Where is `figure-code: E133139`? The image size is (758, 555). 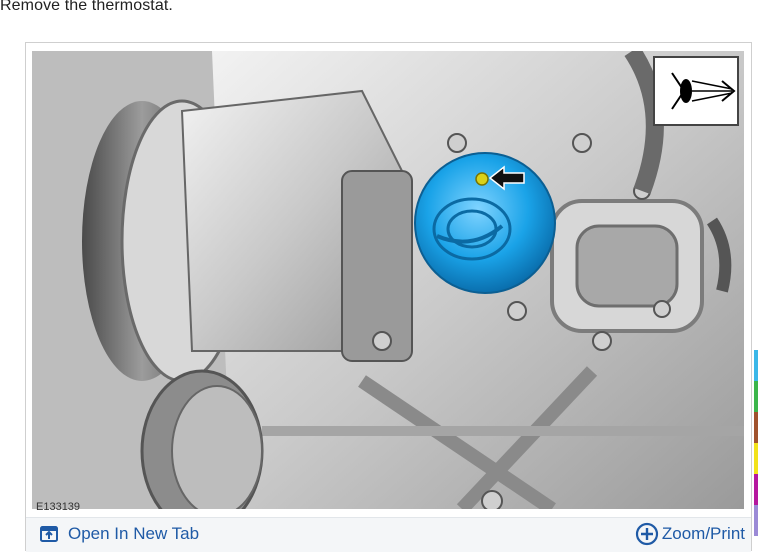
figure-code: E133139 is located at coordinates (58, 507).